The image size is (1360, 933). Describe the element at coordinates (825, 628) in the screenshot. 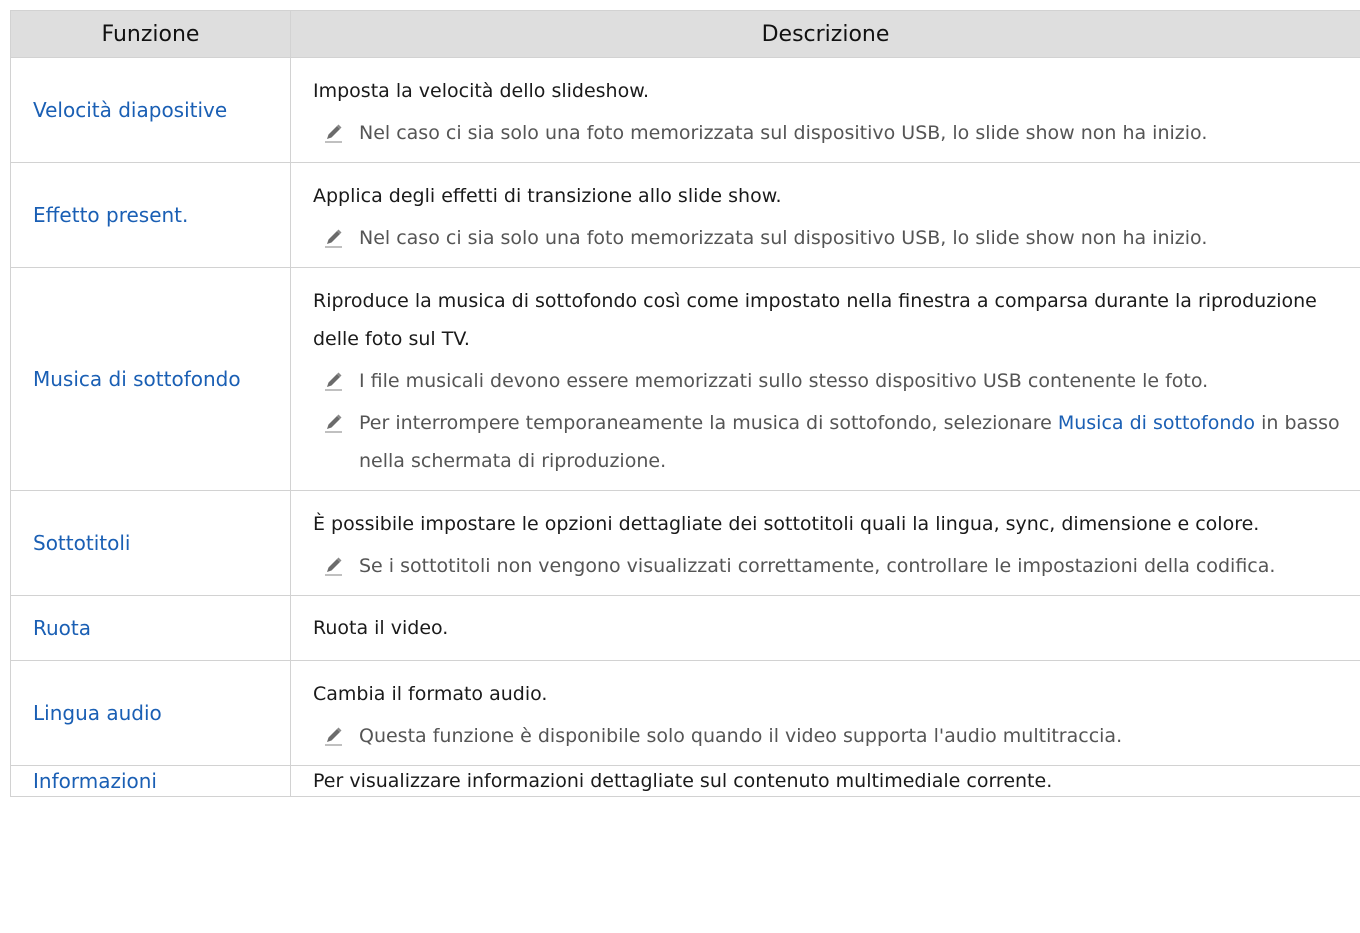

I see `function-description: Ruota il video.` at that location.